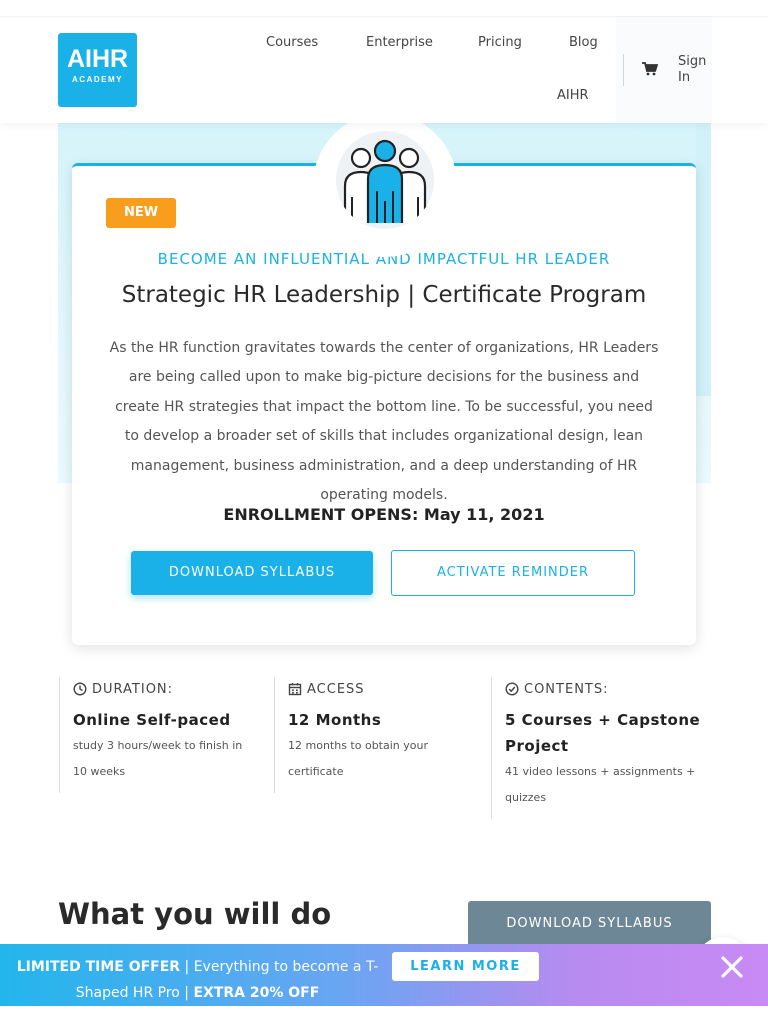 The image size is (768, 1024). What do you see at coordinates (732, 967) in the screenshot?
I see `close-icon` at bounding box center [732, 967].